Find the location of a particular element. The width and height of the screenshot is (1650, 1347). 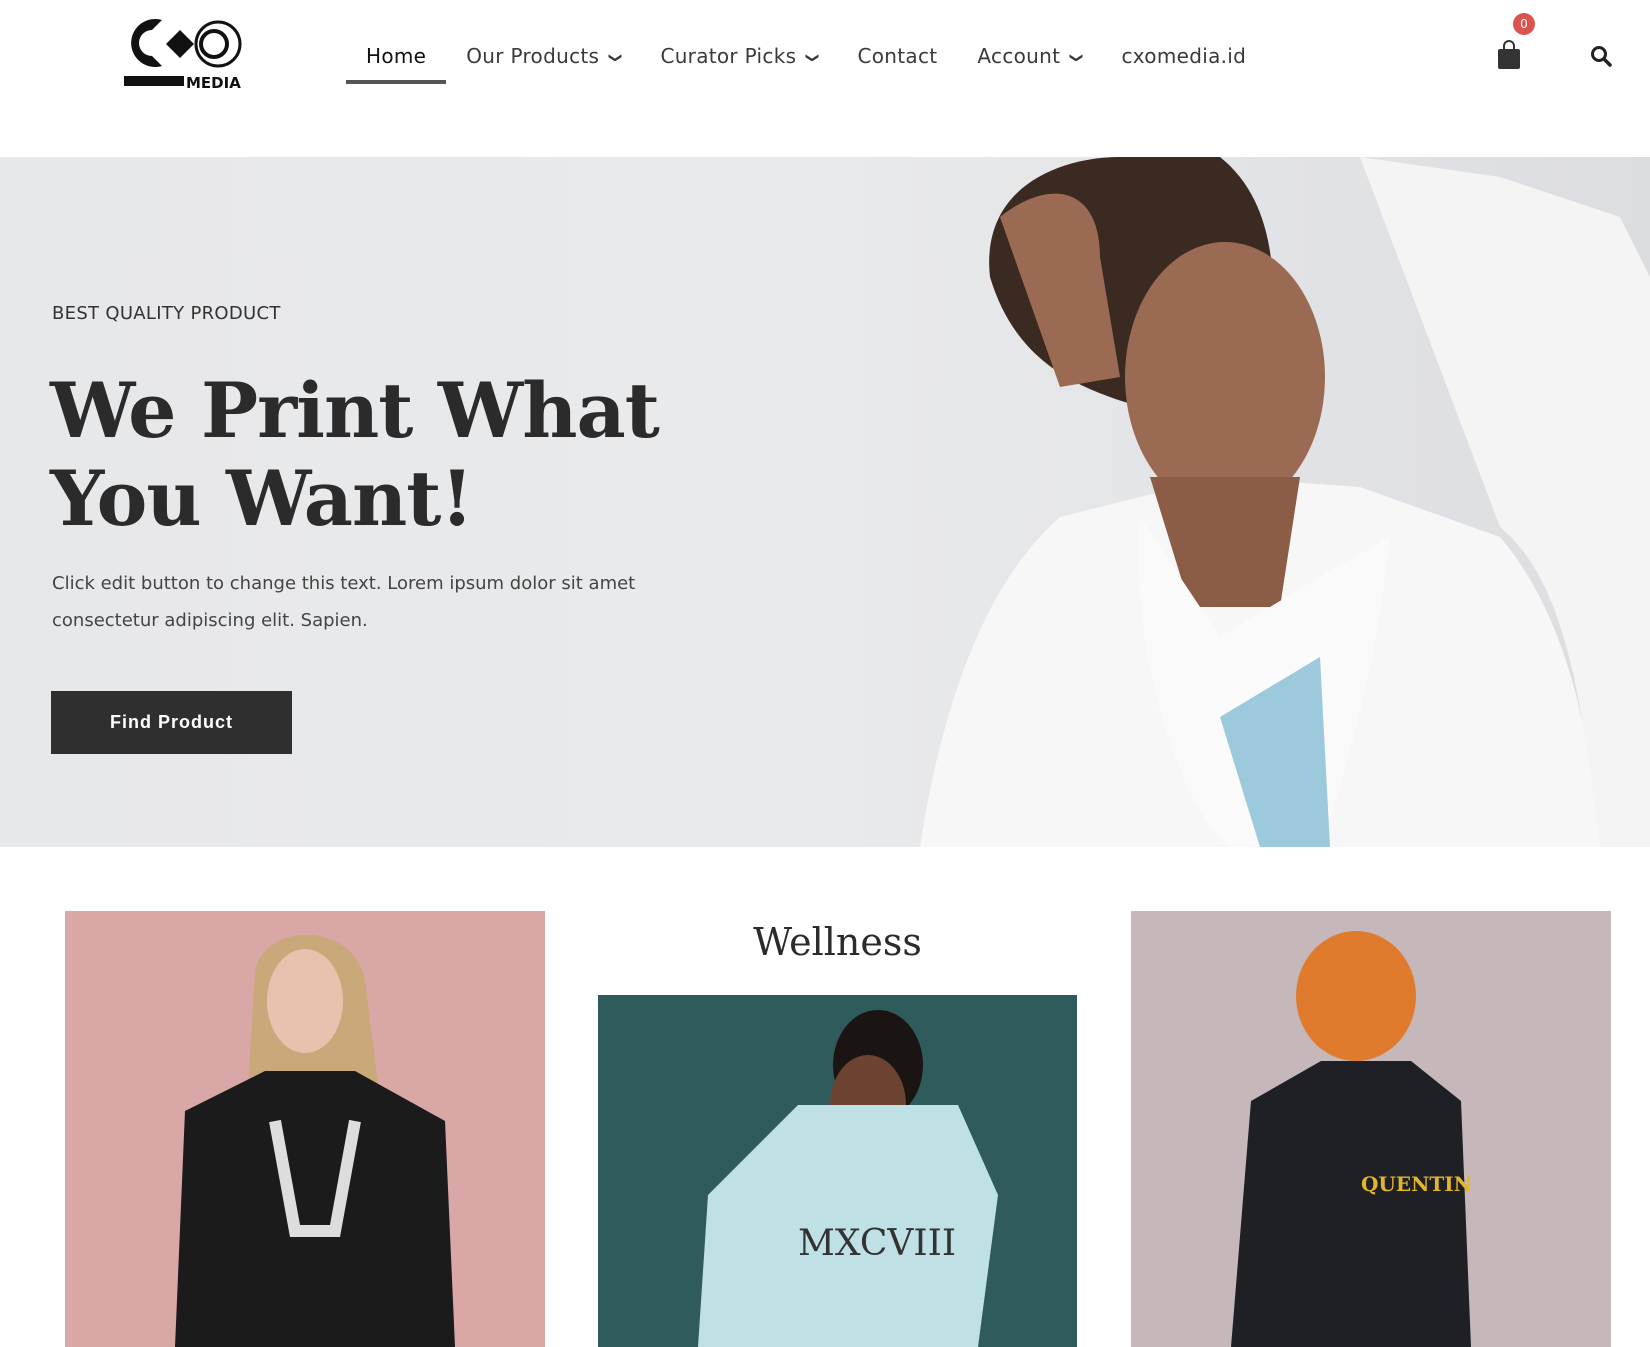

nav-our-products: Our Products ❯ is located at coordinates (543, 60).